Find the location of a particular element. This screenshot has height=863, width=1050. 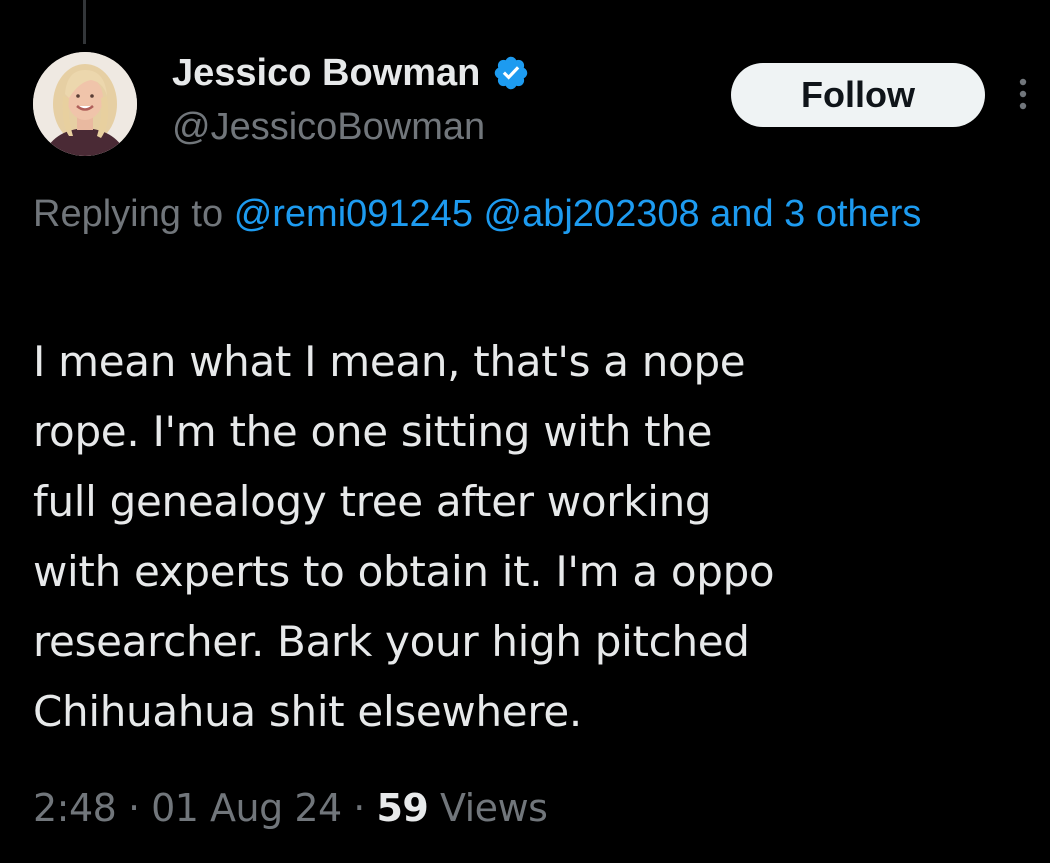

tweet-text-line: rope. I'm the one sitting with the is located at coordinates (373, 431).